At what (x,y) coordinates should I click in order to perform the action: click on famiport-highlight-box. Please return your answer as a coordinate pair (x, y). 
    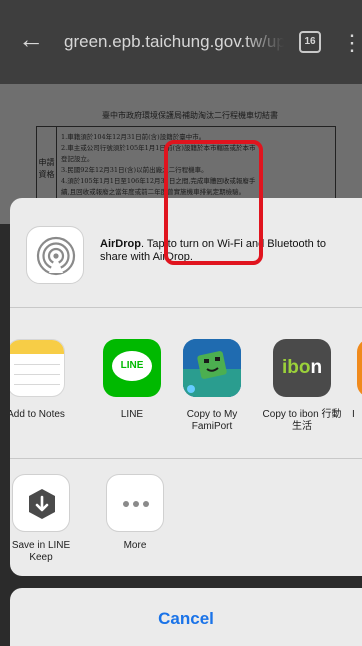
    Looking at the image, I should click on (213, 202).